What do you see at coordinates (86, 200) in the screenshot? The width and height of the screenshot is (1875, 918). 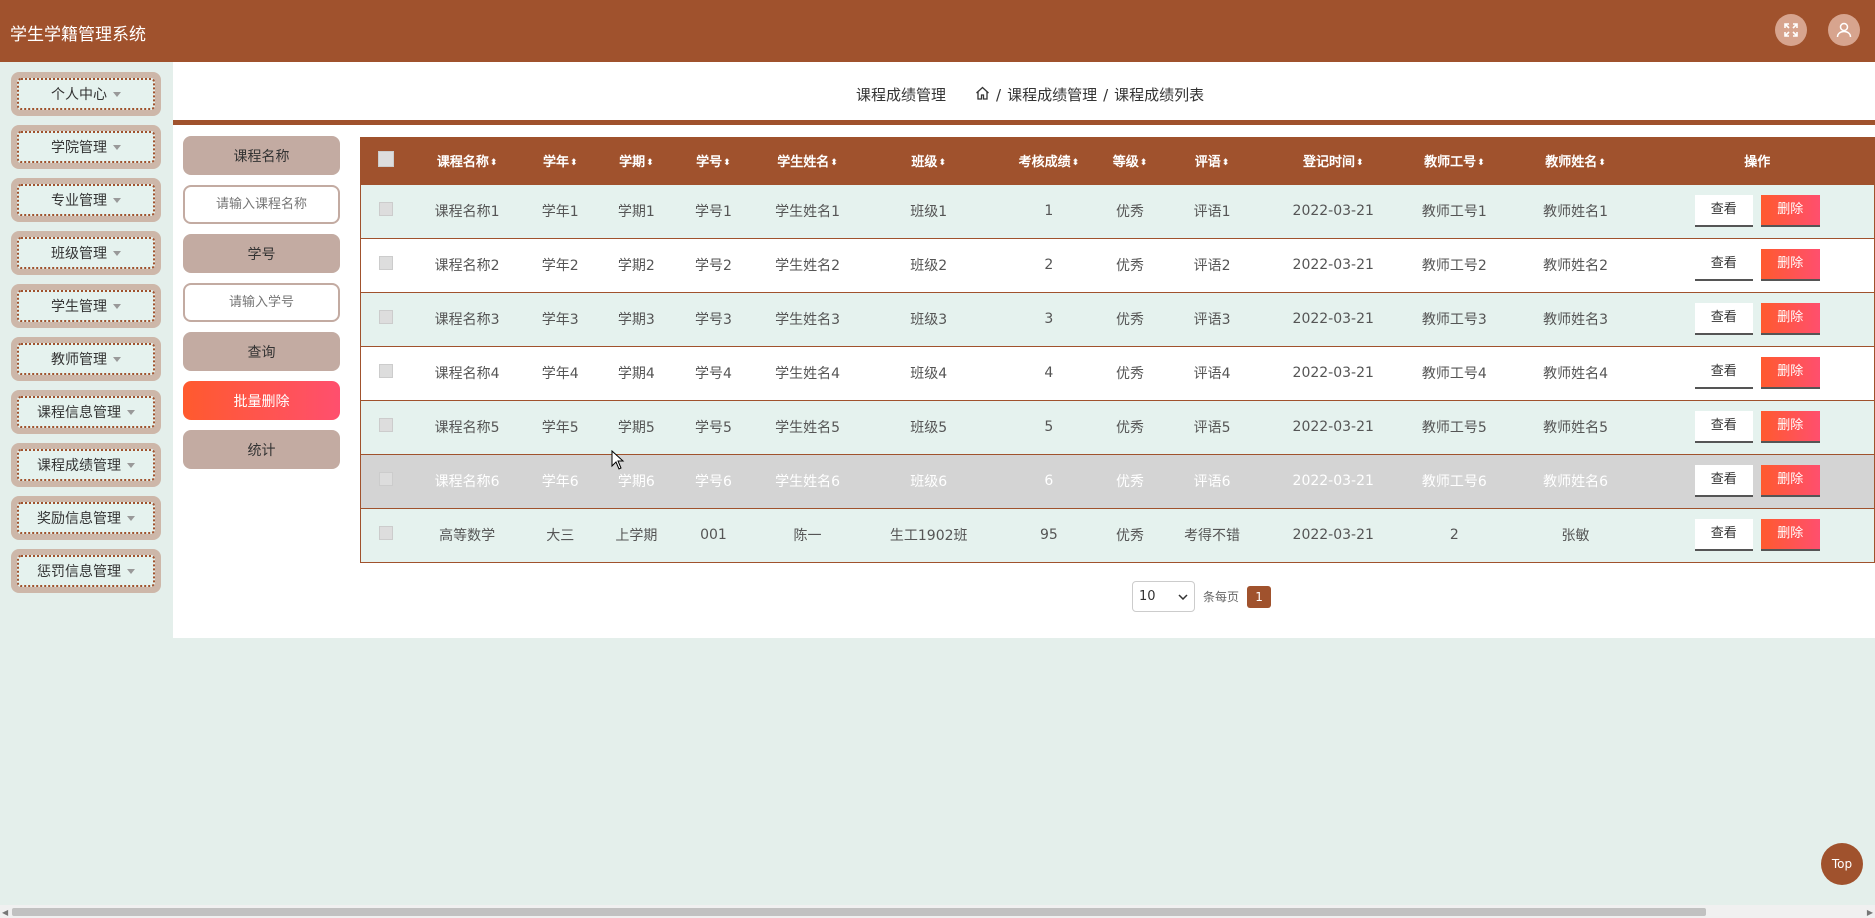 I see `sidebar-item-major: 专业管理` at bounding box center [86, 200].